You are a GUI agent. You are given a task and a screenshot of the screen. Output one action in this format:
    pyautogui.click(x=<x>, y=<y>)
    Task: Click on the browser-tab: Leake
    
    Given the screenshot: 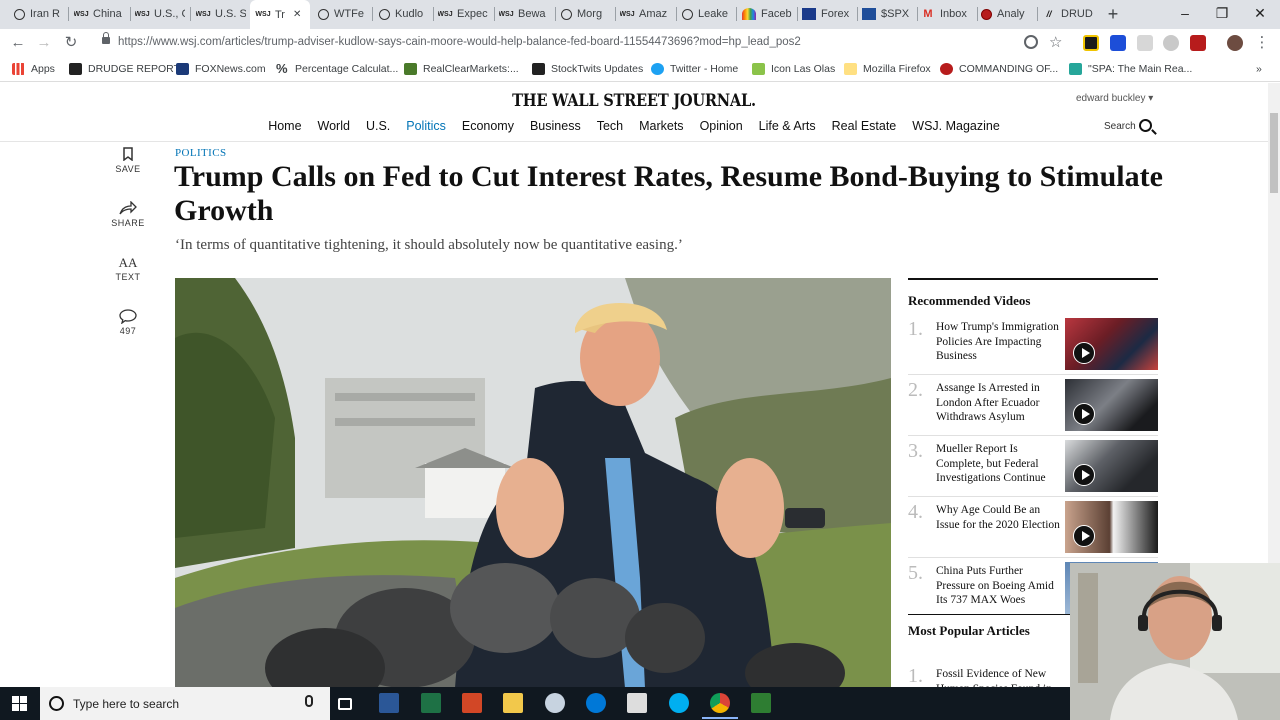 What is the action you would take?
    pyautogui.click(x=707, y=14)
    